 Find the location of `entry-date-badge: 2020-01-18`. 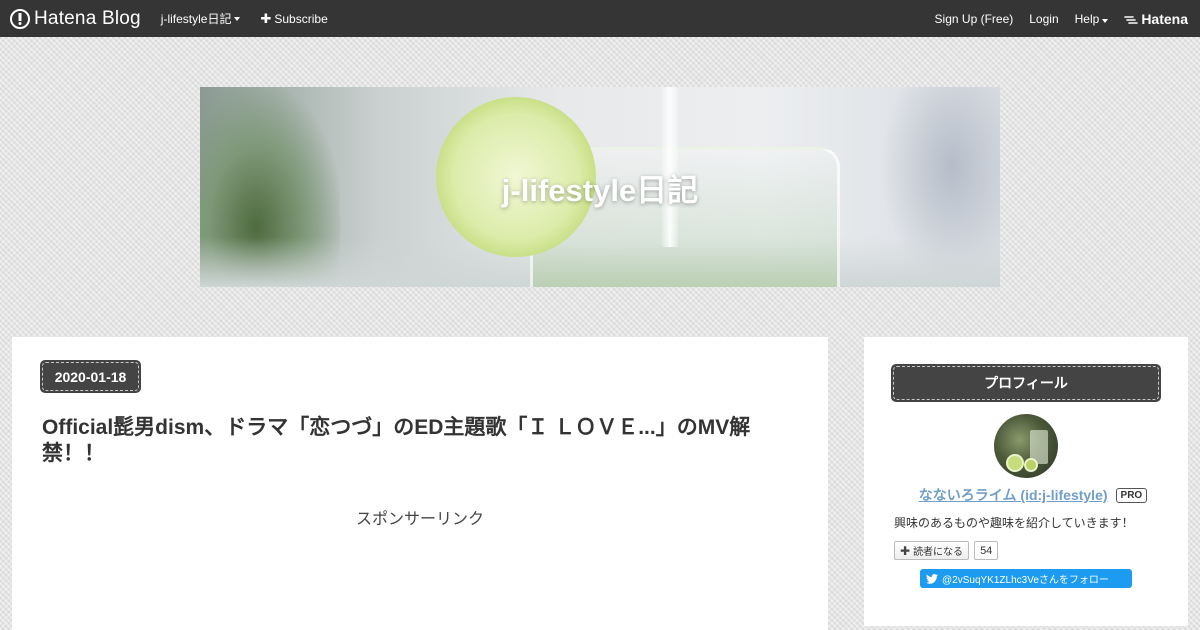

entry-date-badge: 2020-01-18 is located at coordinates (90, 376).